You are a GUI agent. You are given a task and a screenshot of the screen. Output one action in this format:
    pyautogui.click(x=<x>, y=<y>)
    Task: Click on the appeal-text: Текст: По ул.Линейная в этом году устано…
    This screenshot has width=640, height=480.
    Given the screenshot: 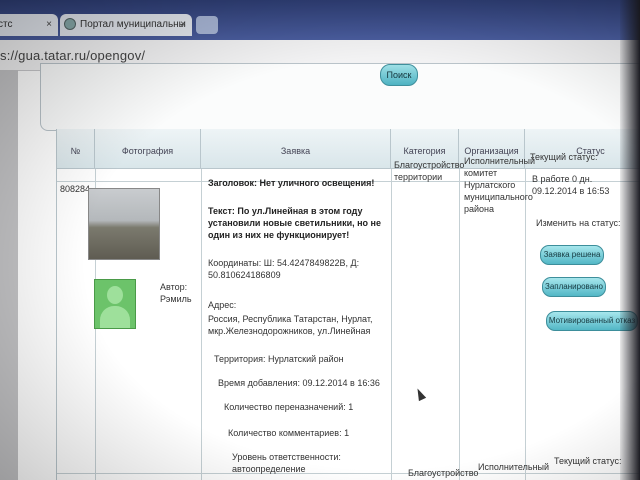 What is the action you would take?
    pyautogui.click(x=294, y=223)
    